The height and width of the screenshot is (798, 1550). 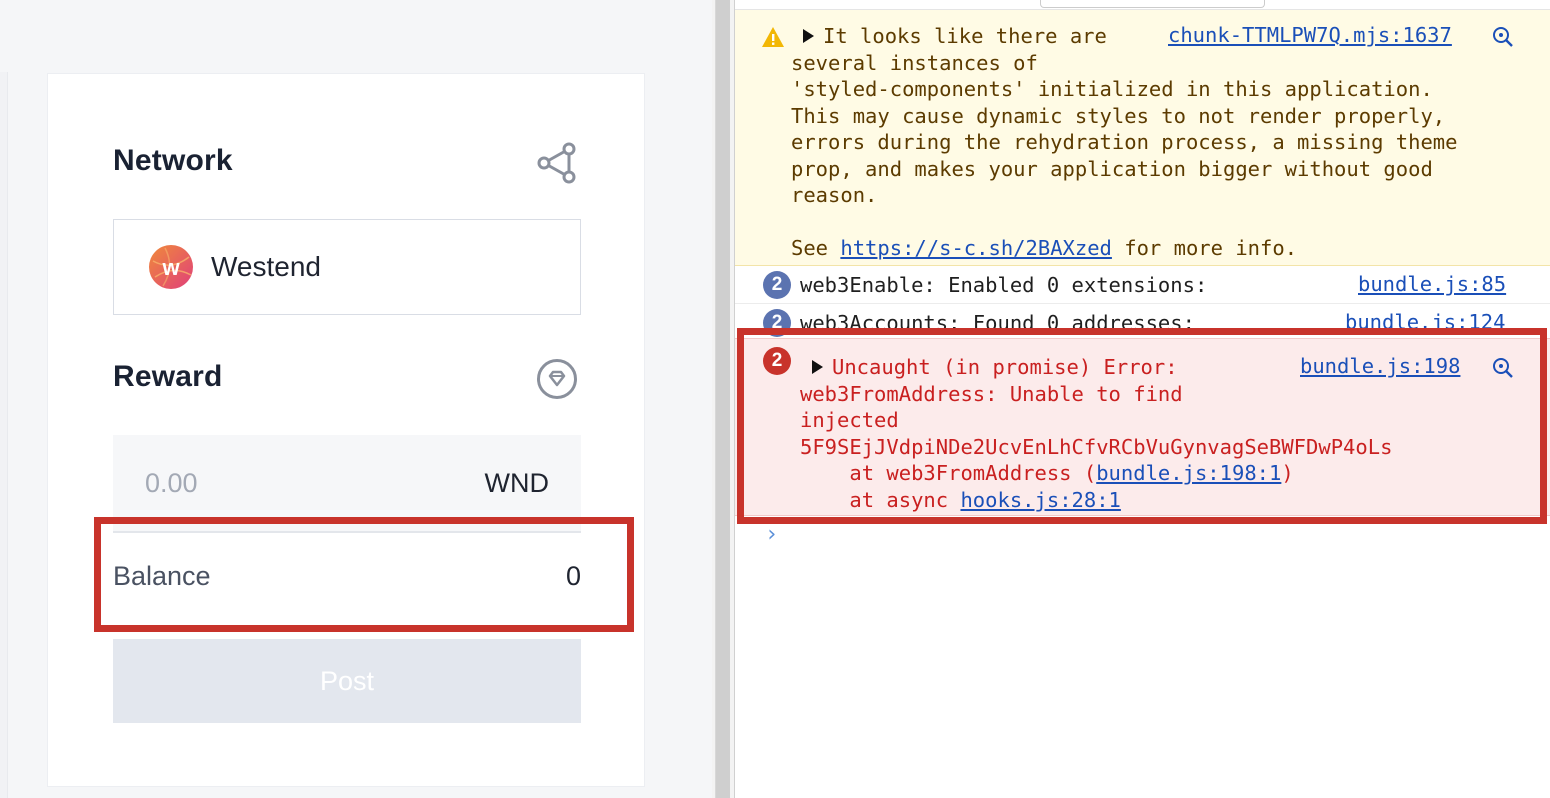 I want to click on reward-input-box: WND, so click(x=347, y=483).